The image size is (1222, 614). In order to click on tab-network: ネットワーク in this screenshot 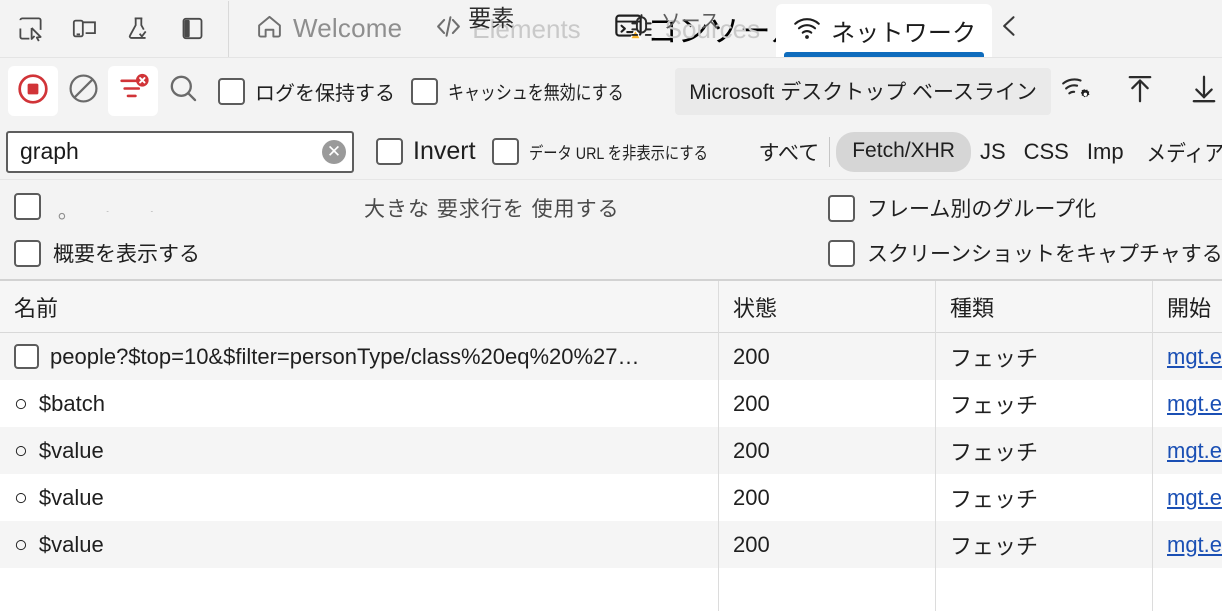, I will do `click(884, 30)`.